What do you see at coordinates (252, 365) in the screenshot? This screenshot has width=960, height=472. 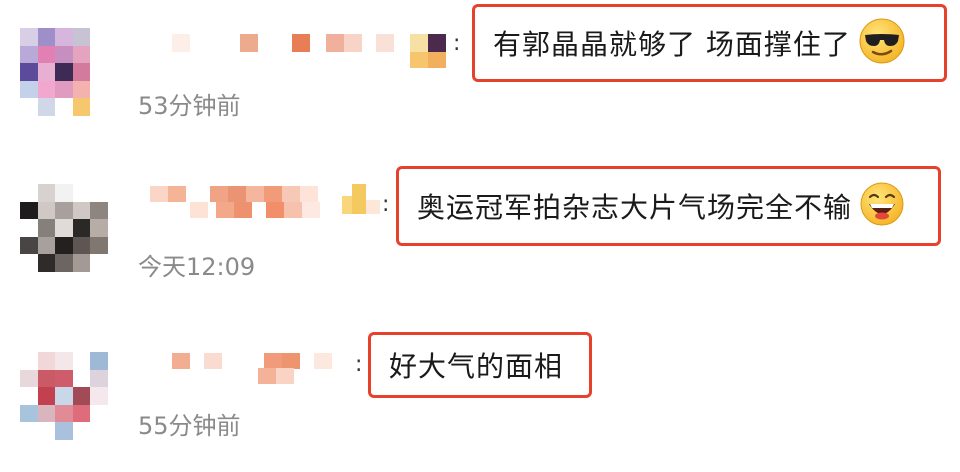 I see `username-redacted` at bounding box center [252, 365].